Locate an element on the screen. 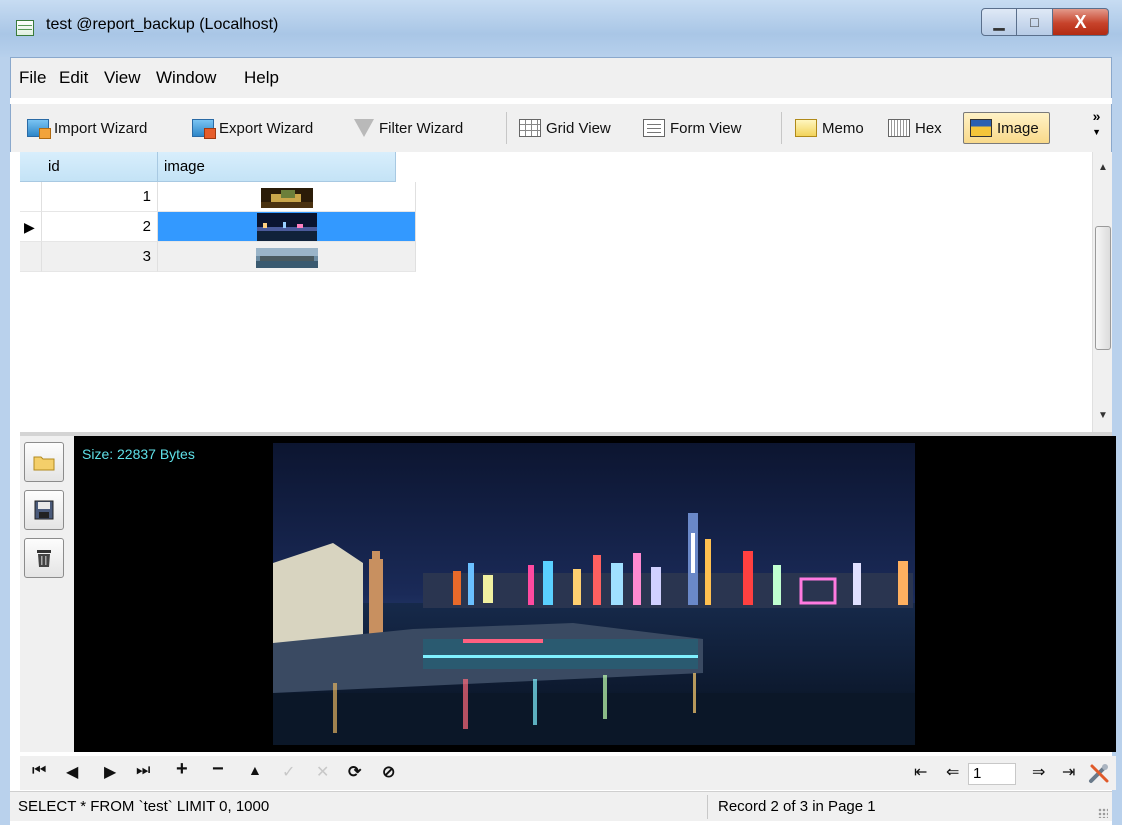  save-image-button is located at coordinates (44, 510).